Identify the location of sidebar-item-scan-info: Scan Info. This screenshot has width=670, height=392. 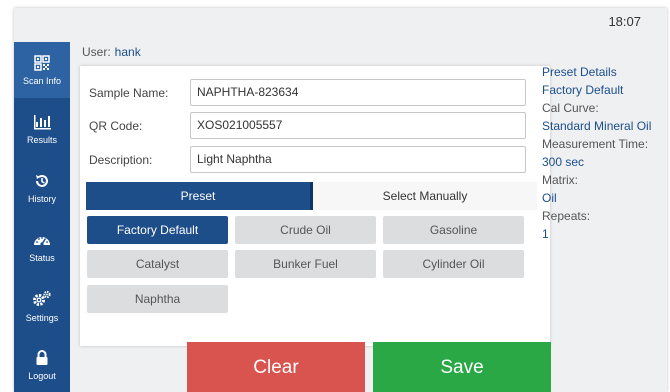
(42, 70).